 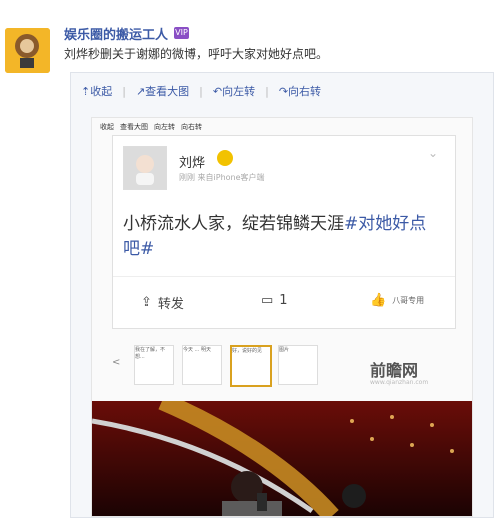 What do you see at coordinates (267, 300) in the screenshot?
I see `comment-icon: ▭` at bounding box center [267, 300].